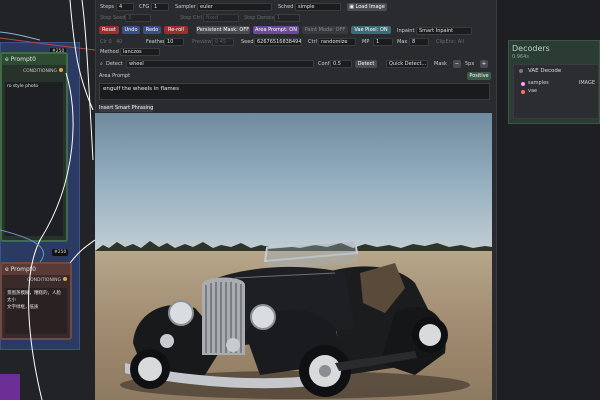  Describe the element at coordinates (247, 42) in the screenshot. I see `seed-label: Seed` at that location.